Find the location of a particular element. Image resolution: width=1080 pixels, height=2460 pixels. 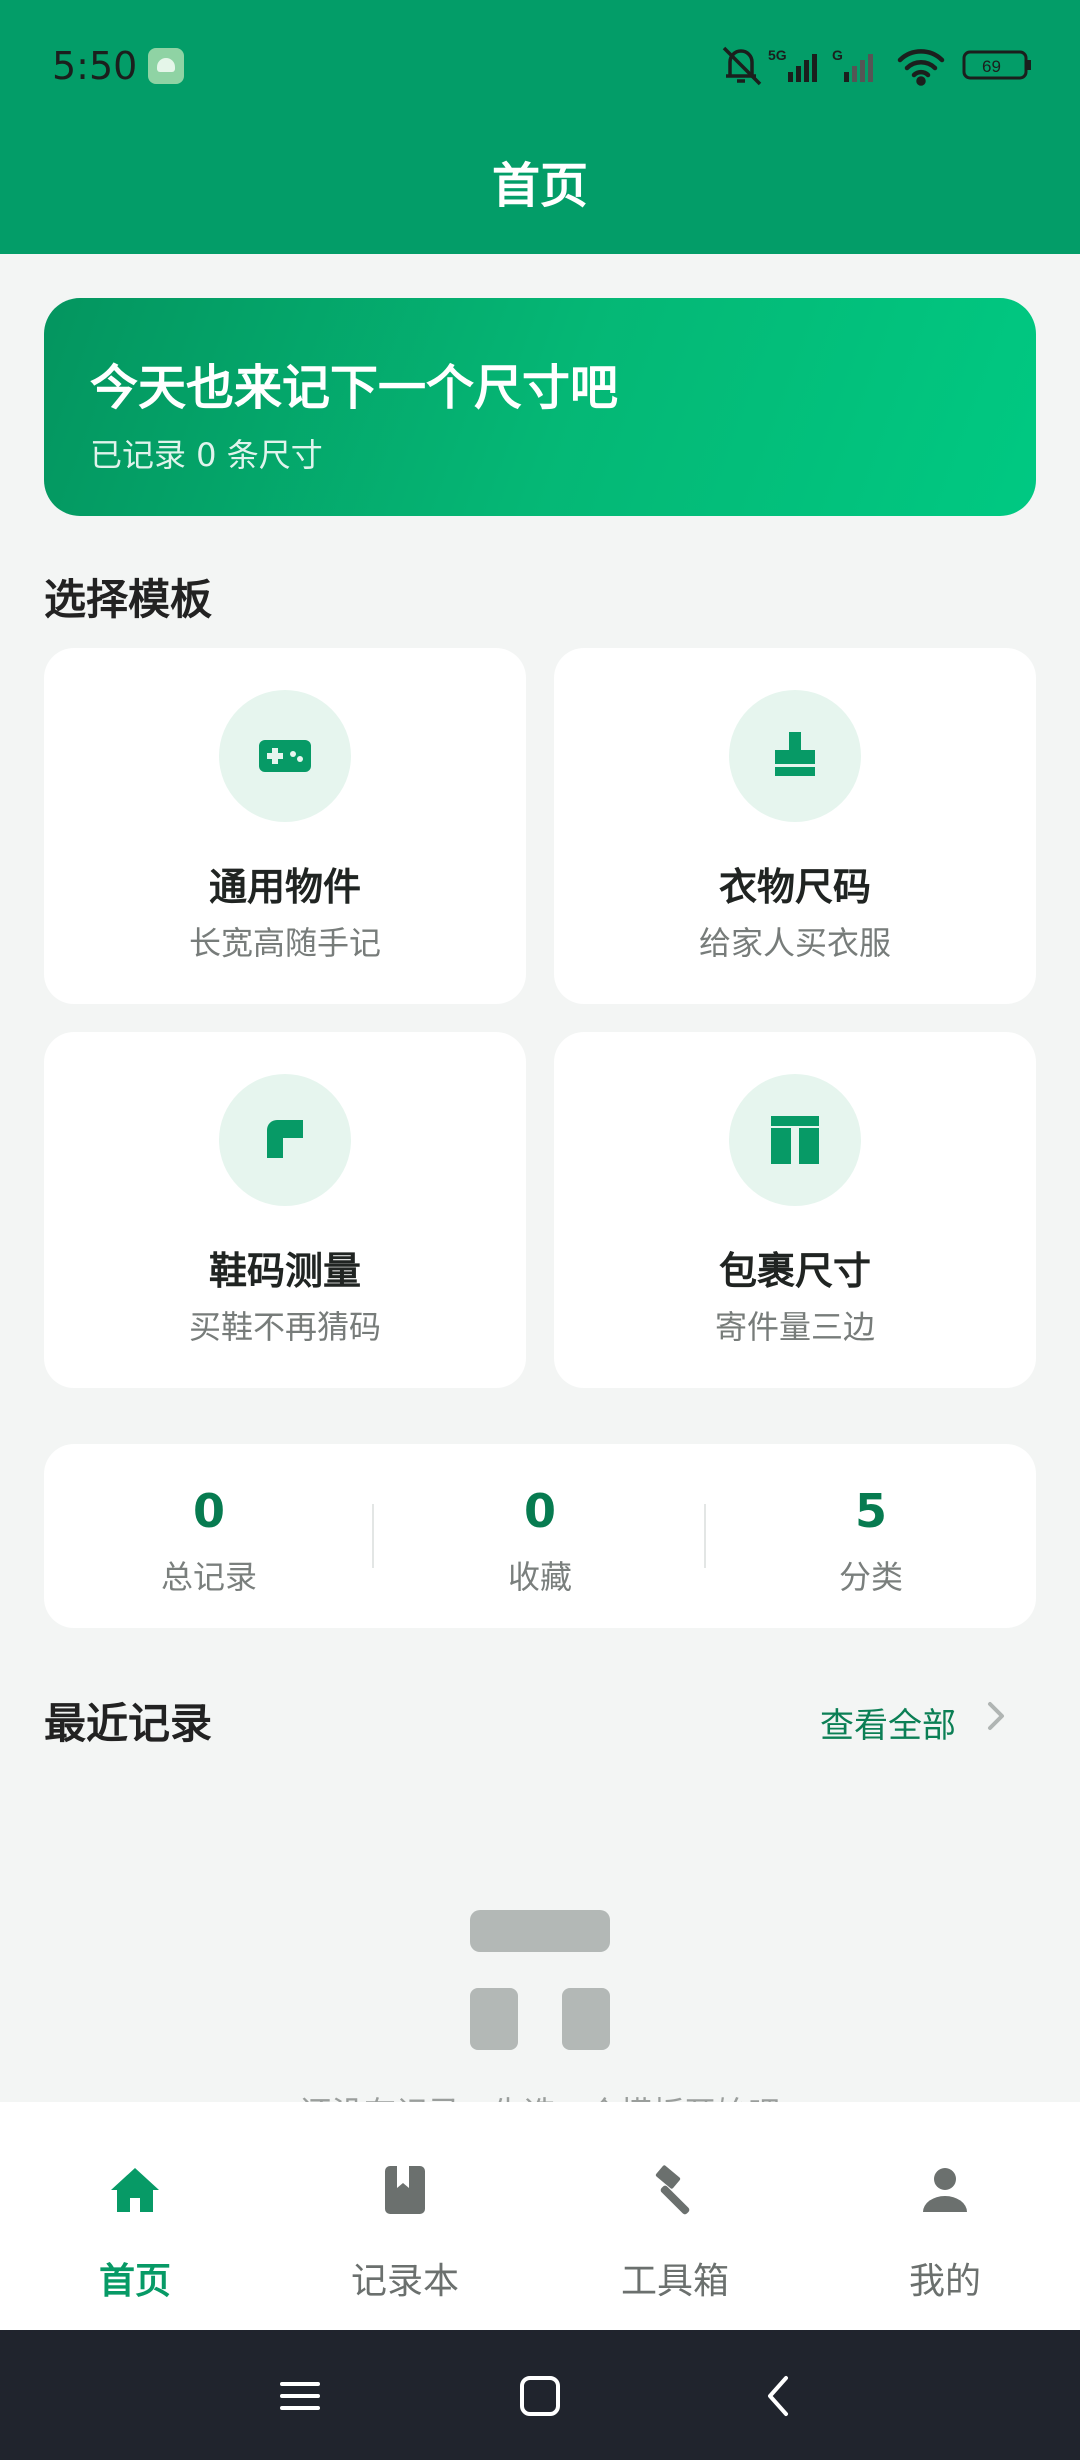

stat-total: 0 总记录 is located at coordinates (209, 1536).